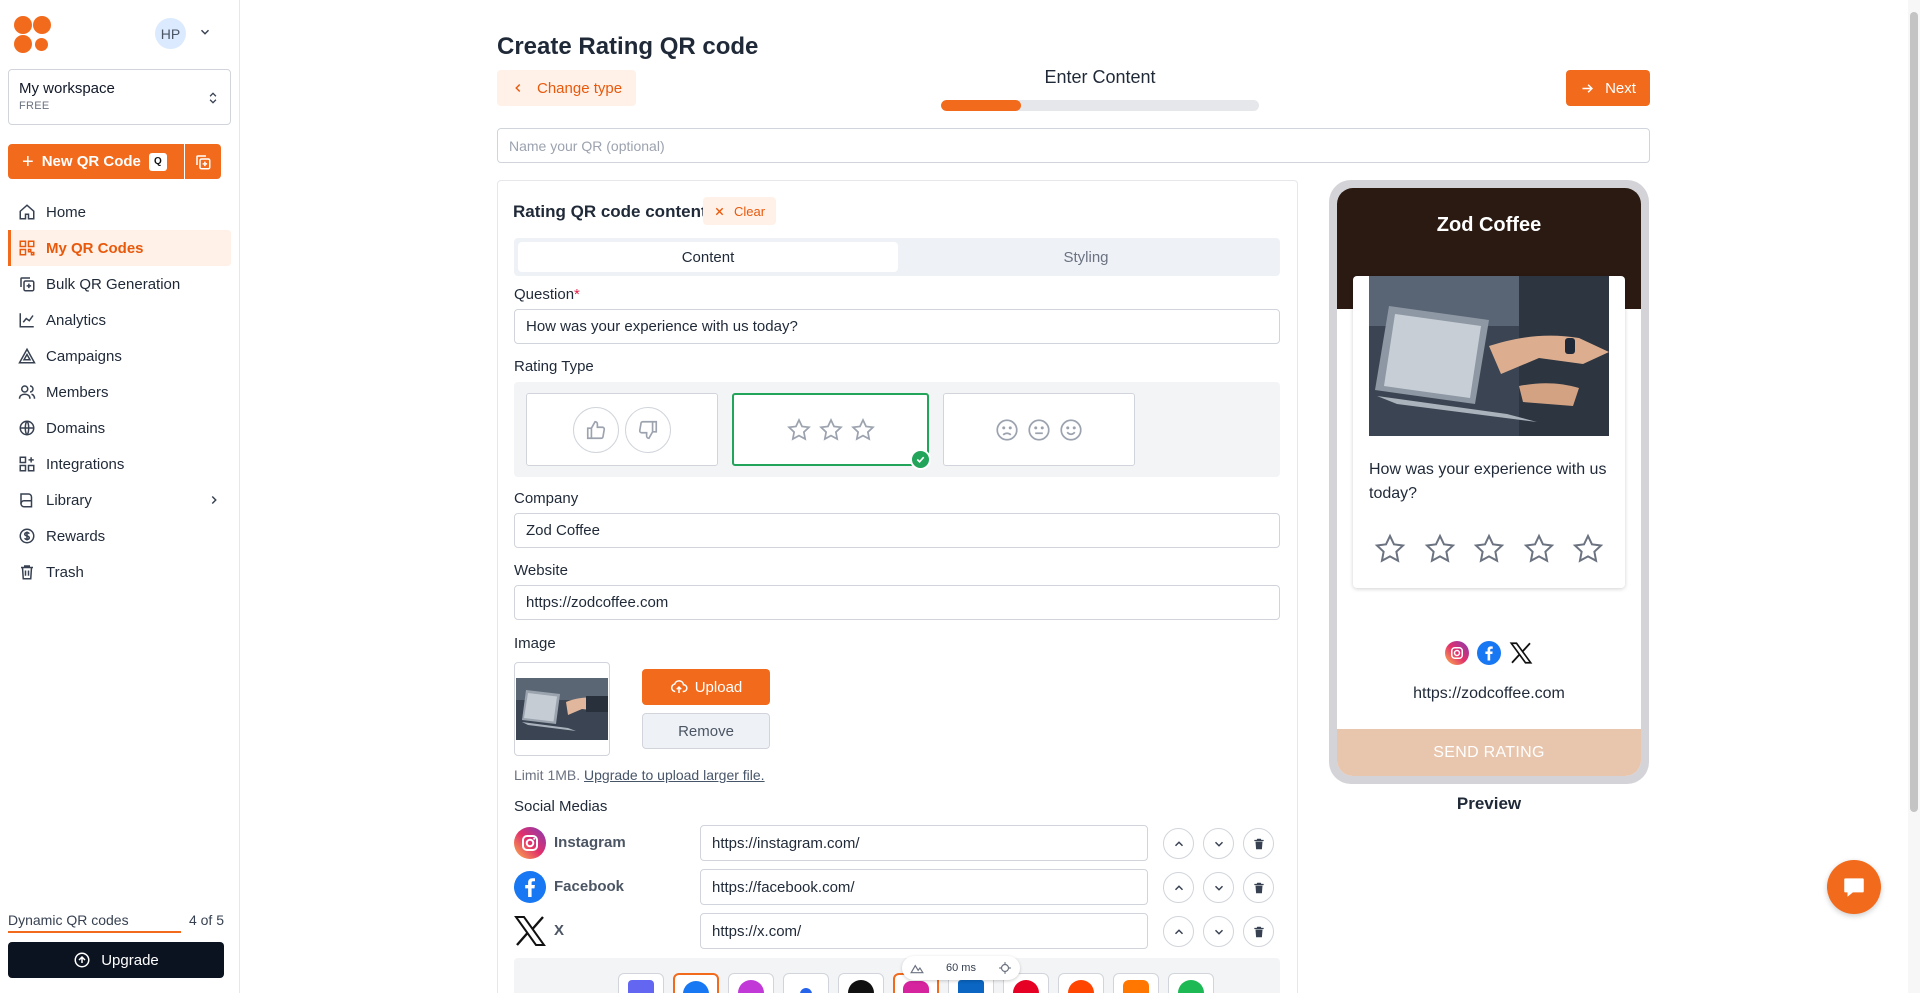 This screenshot has width=1920, height=993. Describe the element at coordinates (205, 32) in the screenshot. I see `chevron-down-icon` at that location.